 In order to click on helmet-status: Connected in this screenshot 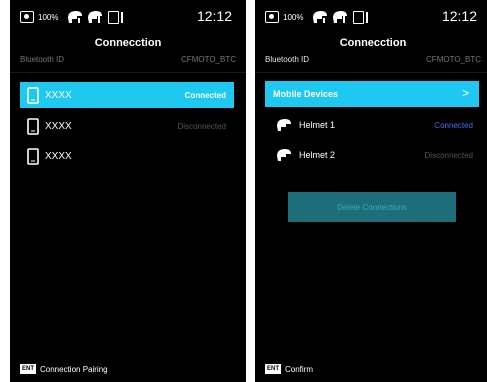, I will do `click(453, 125)`.